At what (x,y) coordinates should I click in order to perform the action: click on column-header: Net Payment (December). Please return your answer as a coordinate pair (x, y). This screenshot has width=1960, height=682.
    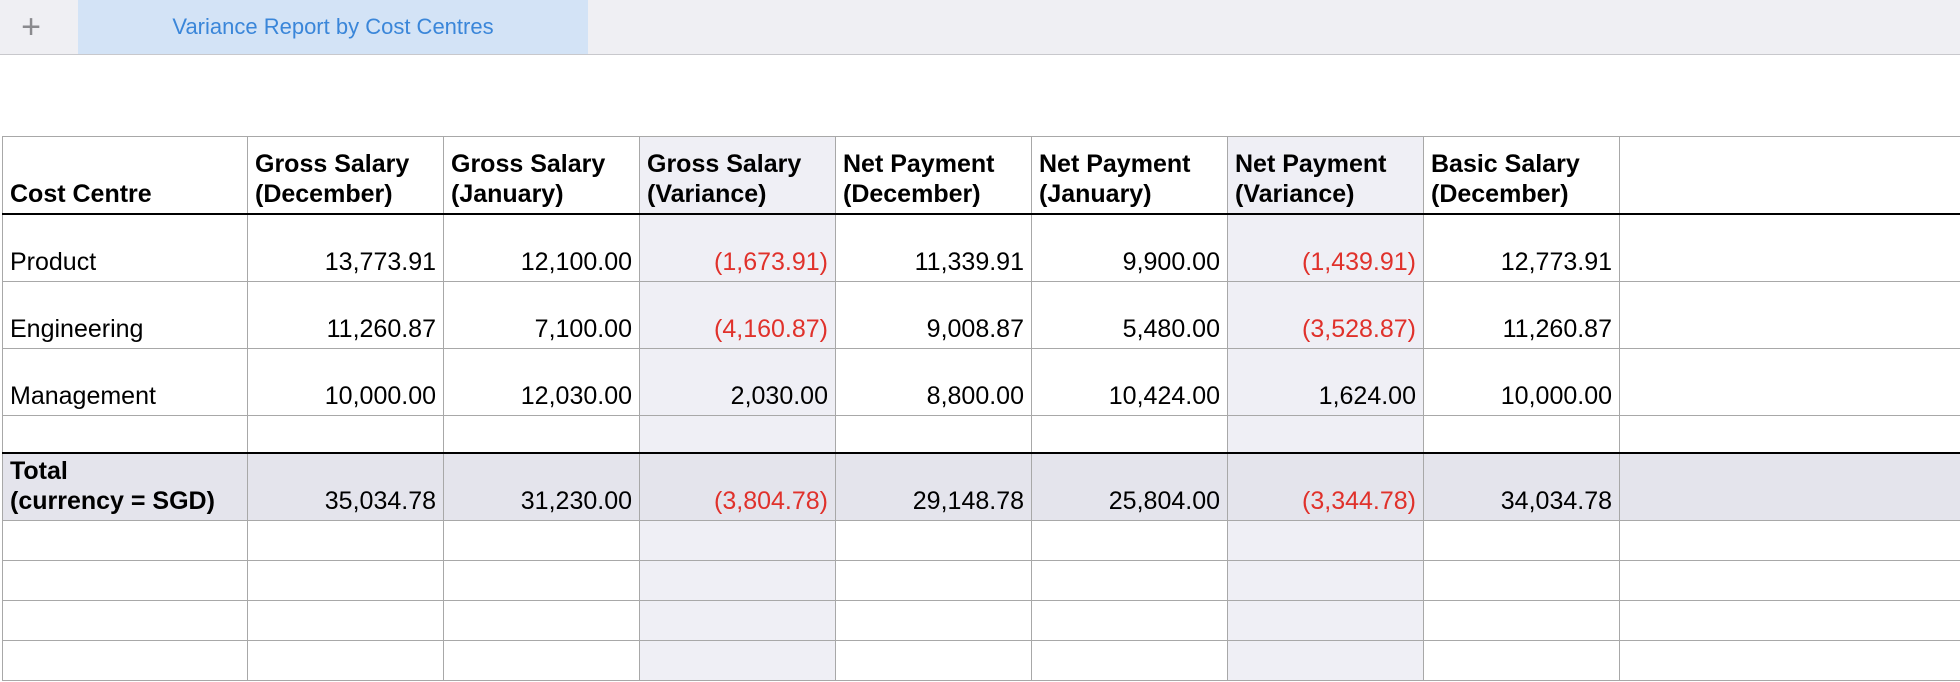
    Looking at the image, I should click on (933, 175).